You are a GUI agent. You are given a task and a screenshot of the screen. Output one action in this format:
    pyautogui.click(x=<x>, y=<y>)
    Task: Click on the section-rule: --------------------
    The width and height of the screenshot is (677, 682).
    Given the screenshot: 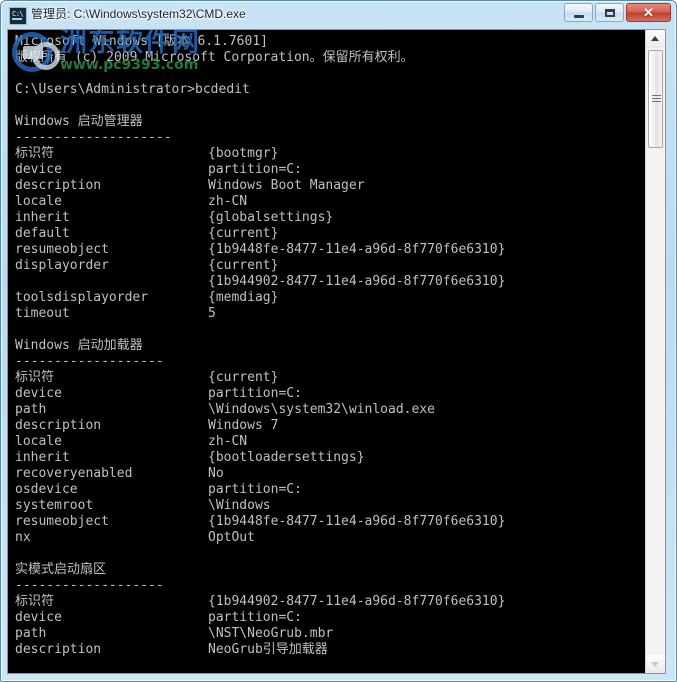 What is the action you would take?
    pyautogui.click(x=93, y=137)
    